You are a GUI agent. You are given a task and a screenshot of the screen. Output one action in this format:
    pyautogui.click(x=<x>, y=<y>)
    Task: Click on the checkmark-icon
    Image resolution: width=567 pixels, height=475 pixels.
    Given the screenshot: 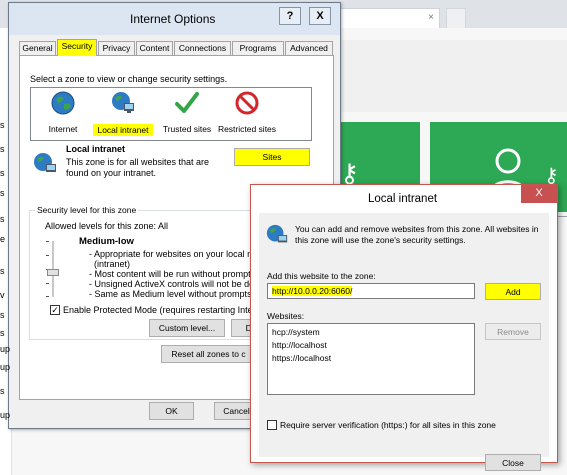 What is the action you would take?
    pyautogui.click(x=187, y=102)
    